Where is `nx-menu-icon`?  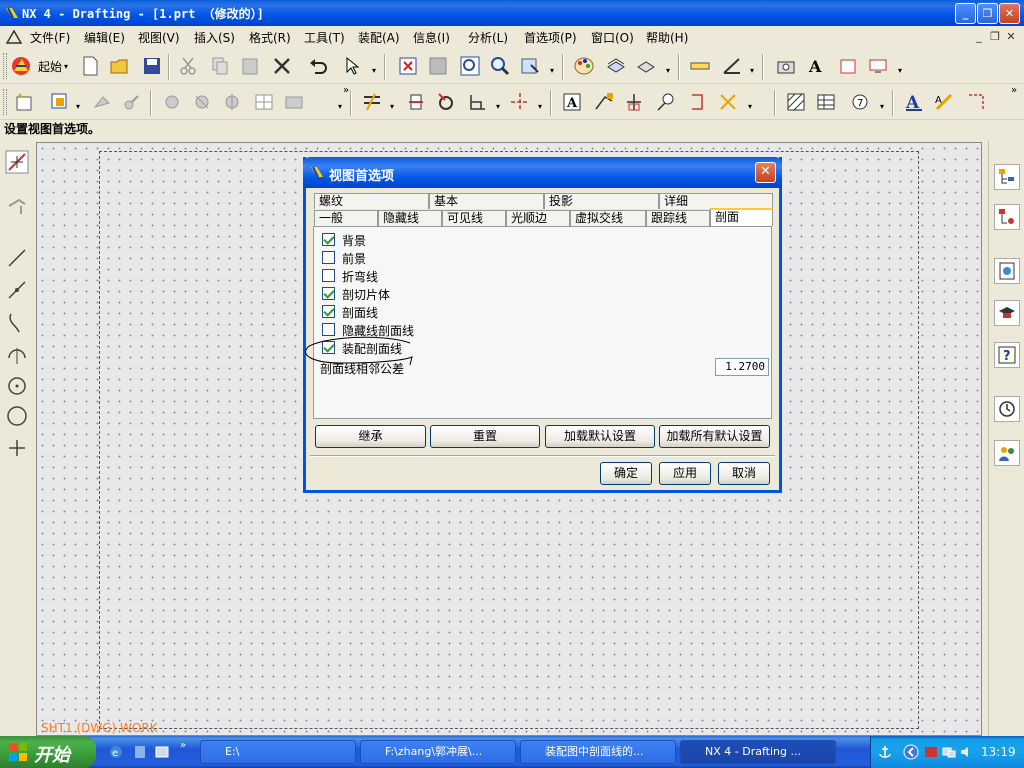 nx-menu-icon is located at coordinates (14, 37).